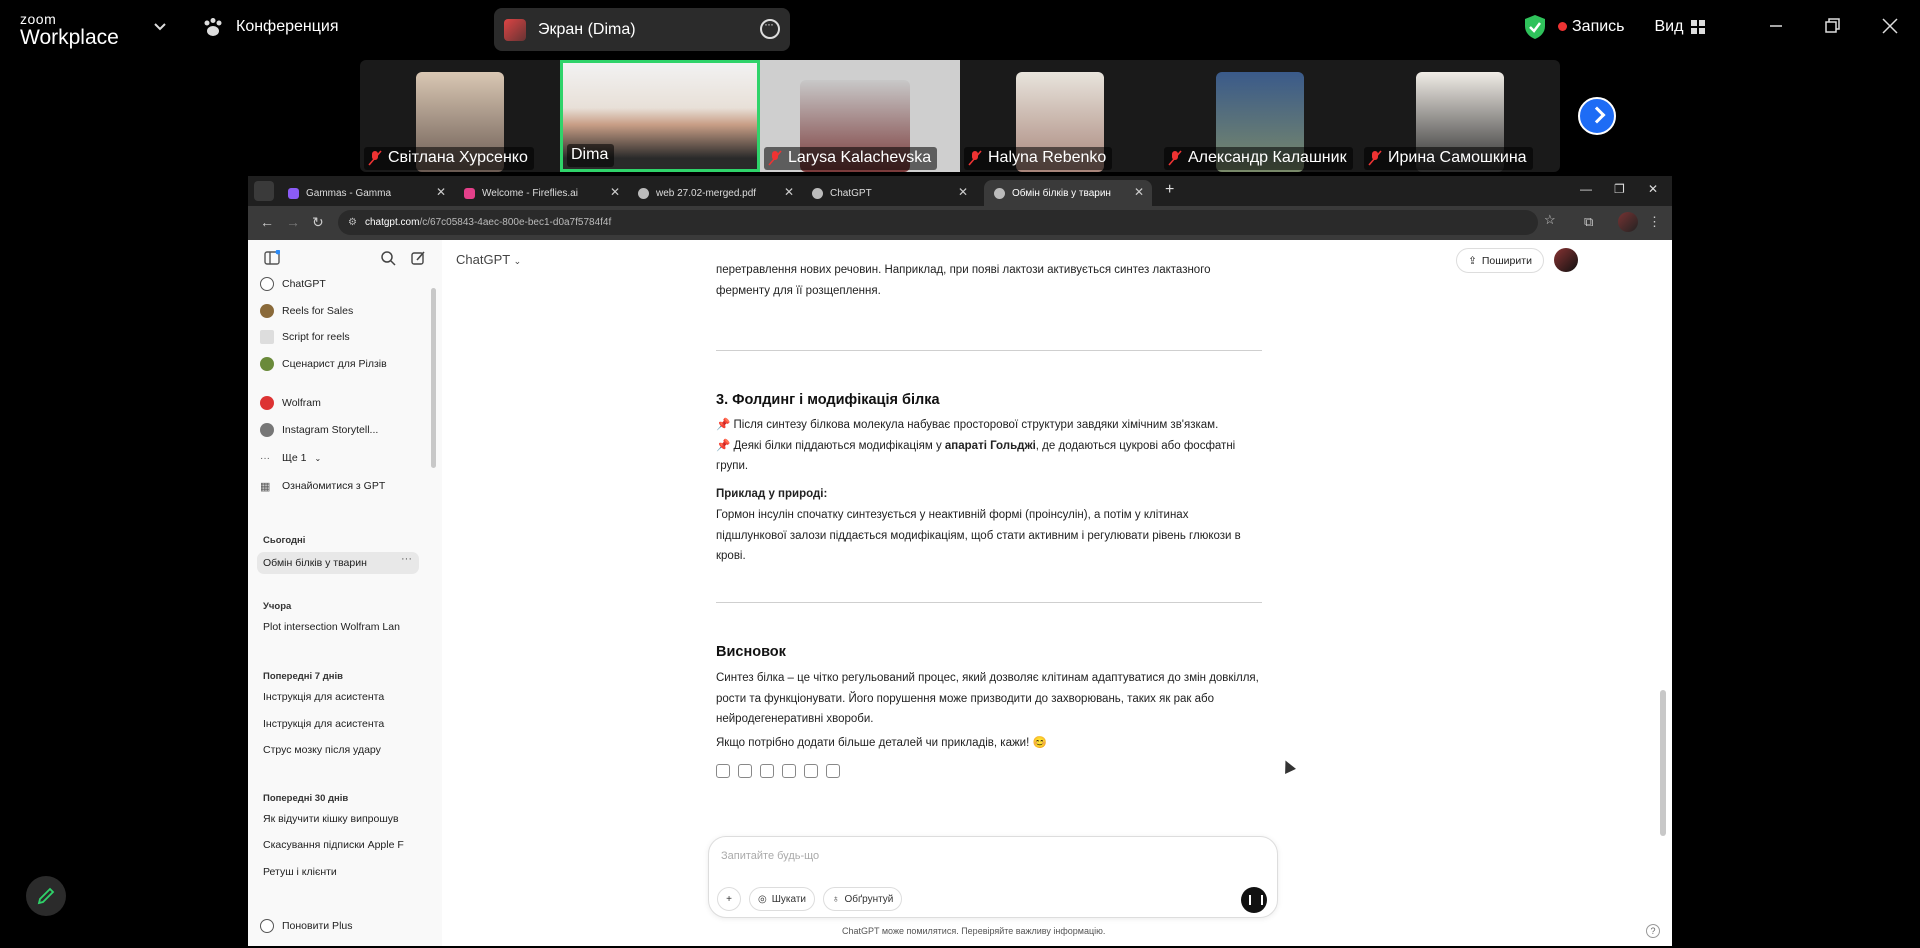 This screenshot has height=948, width=1920. I want to click on chatgpt-logo-icon, so click(267, 284).